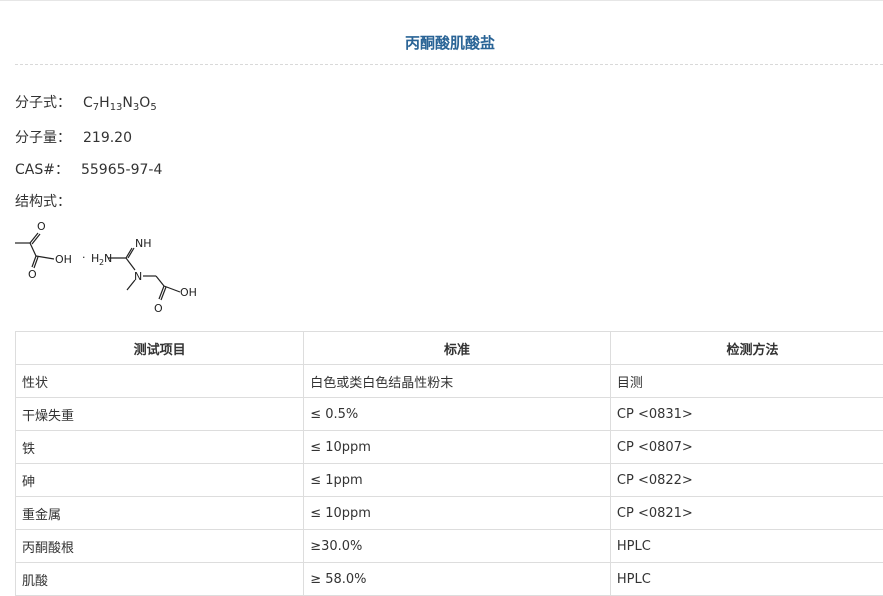 Image resolution: width=883 pixels, height=596 pixels. I want to click on formula-subscript: 13, so click(116, 107).